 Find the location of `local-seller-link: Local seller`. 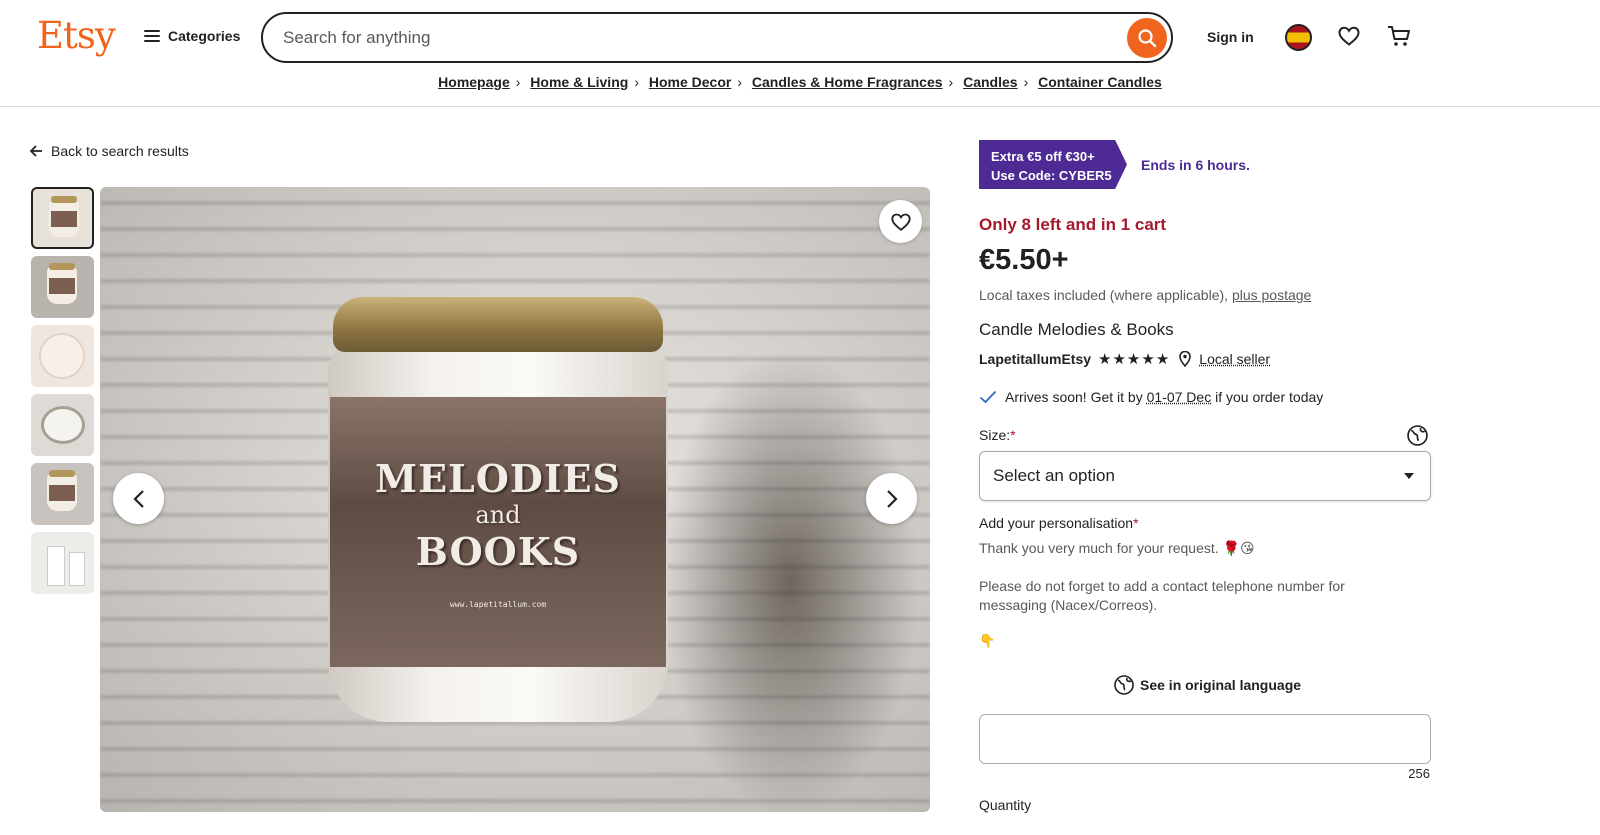

local-seller-link: Local seller is located at coordinates (1234, 359).